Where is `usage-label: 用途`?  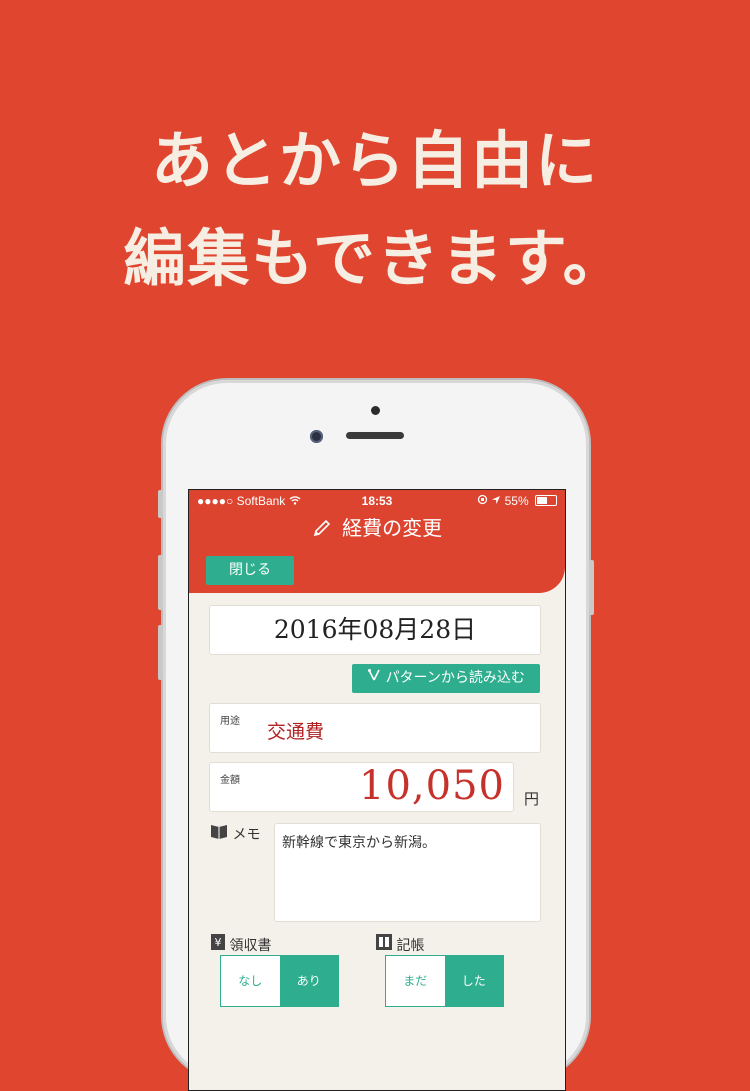 usage-label: 用途 is located at coordinates (230, 721).